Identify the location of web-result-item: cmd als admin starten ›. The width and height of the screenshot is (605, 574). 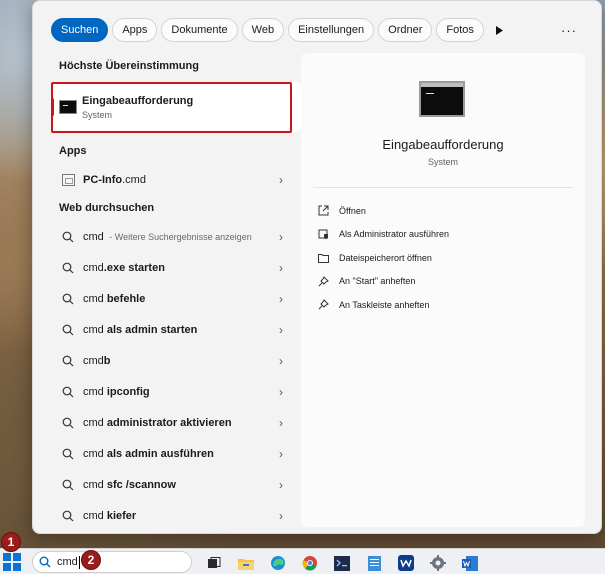
(176, 329).